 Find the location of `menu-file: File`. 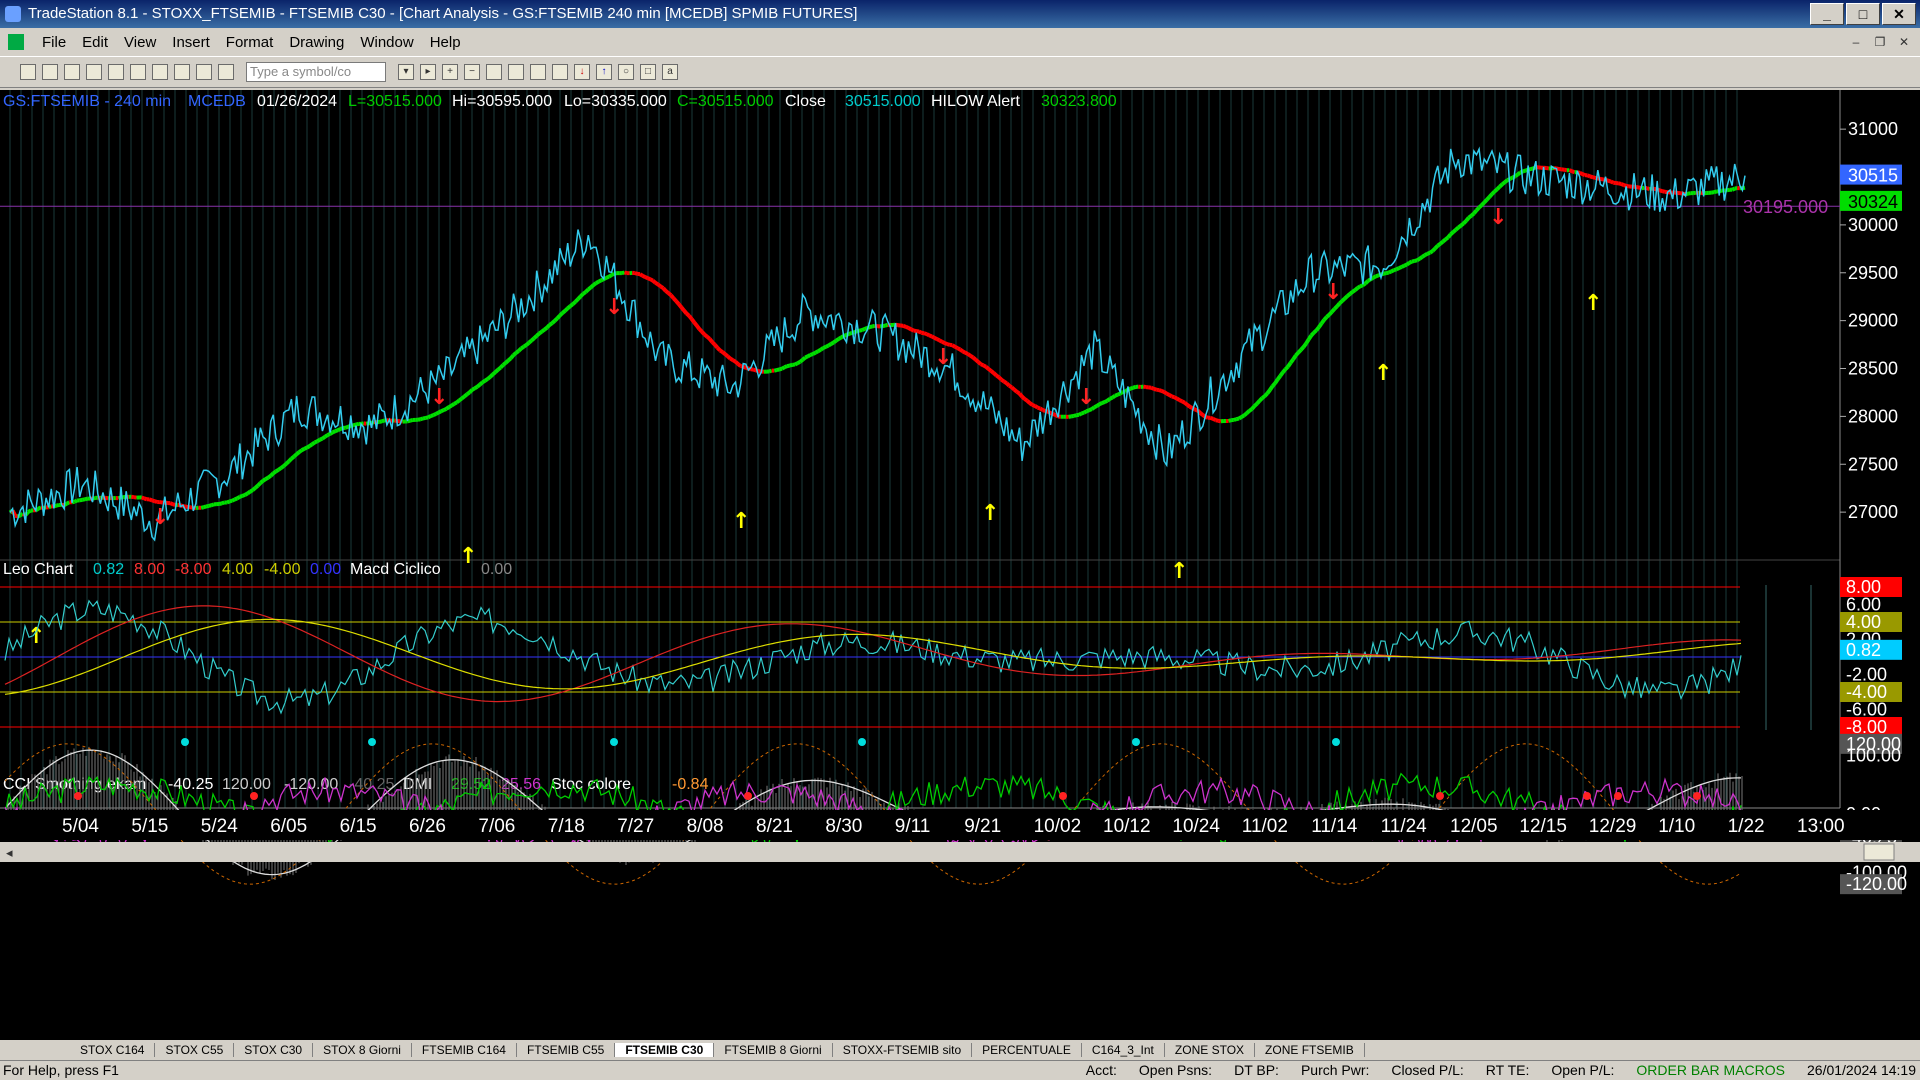

menu-file: File is located at coordinates (54, 42).